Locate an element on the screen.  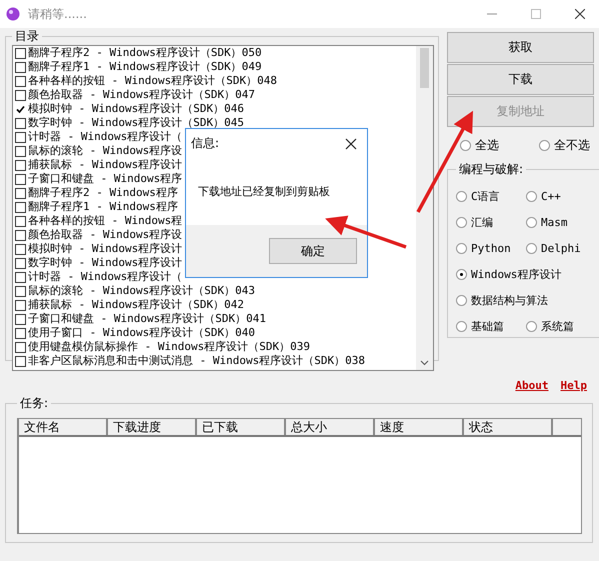
column-header: 文件名 is located at coordinates (63, 427).